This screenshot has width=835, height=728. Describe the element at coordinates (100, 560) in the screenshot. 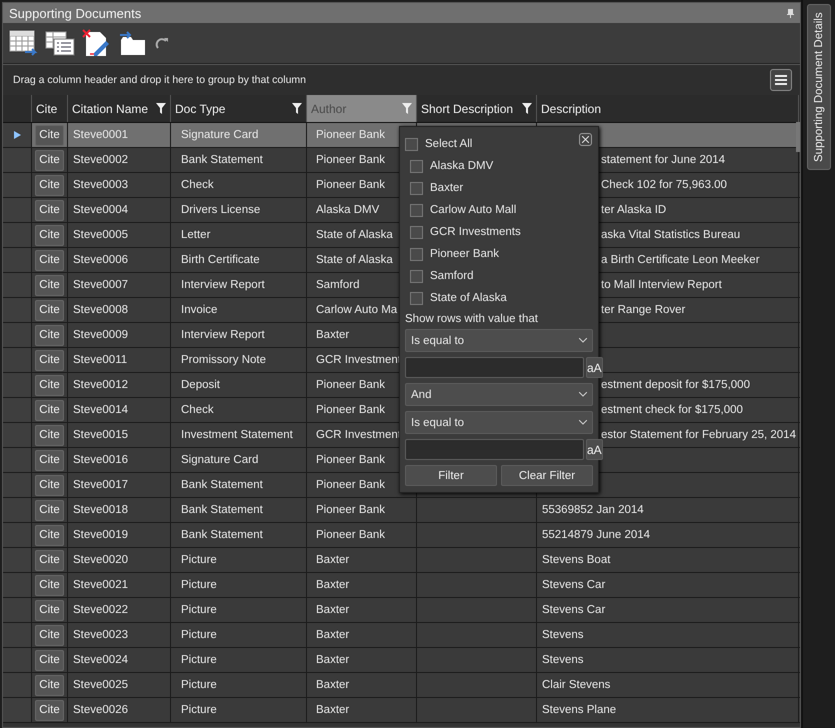

I see `table-cell: Steve0020` at that location.